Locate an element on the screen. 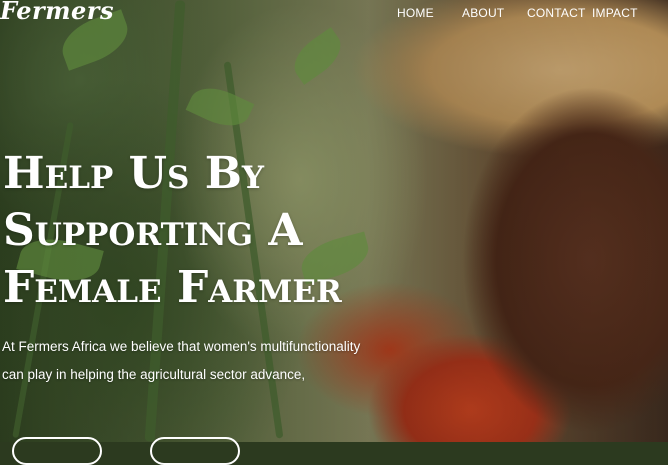  main-nav: HOME ABOUT CONTACT IMPACT is located at coordinates (528, 13).